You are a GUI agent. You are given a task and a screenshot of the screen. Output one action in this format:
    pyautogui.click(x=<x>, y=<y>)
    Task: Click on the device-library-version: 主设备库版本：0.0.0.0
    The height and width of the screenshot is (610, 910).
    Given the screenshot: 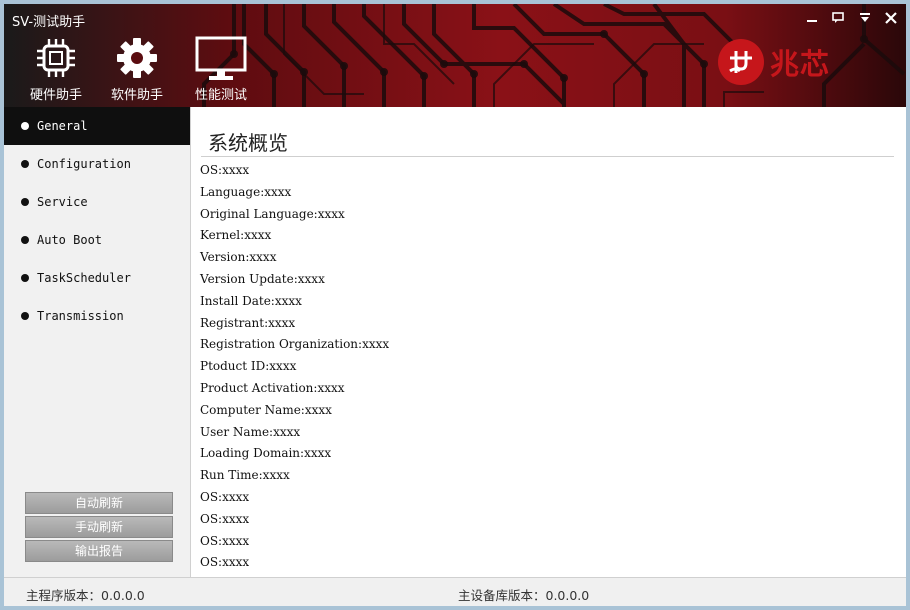 What is the action you would take?
    pyautogui.click(x=524, y=595)
    